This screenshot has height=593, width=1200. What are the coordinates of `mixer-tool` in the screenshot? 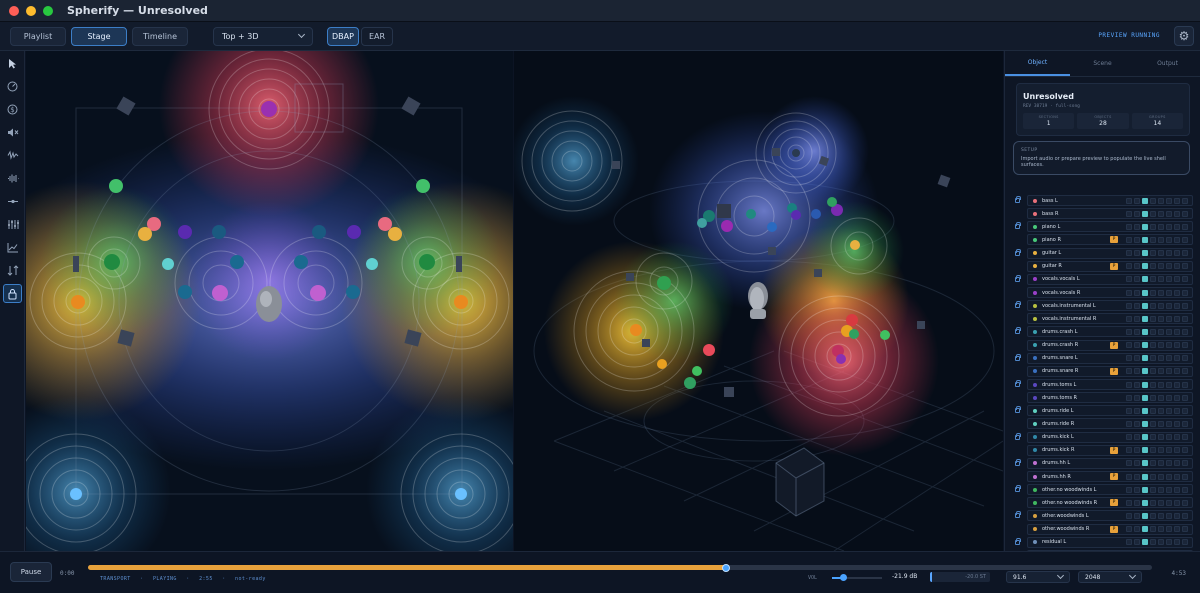 It's located at (12, 224).